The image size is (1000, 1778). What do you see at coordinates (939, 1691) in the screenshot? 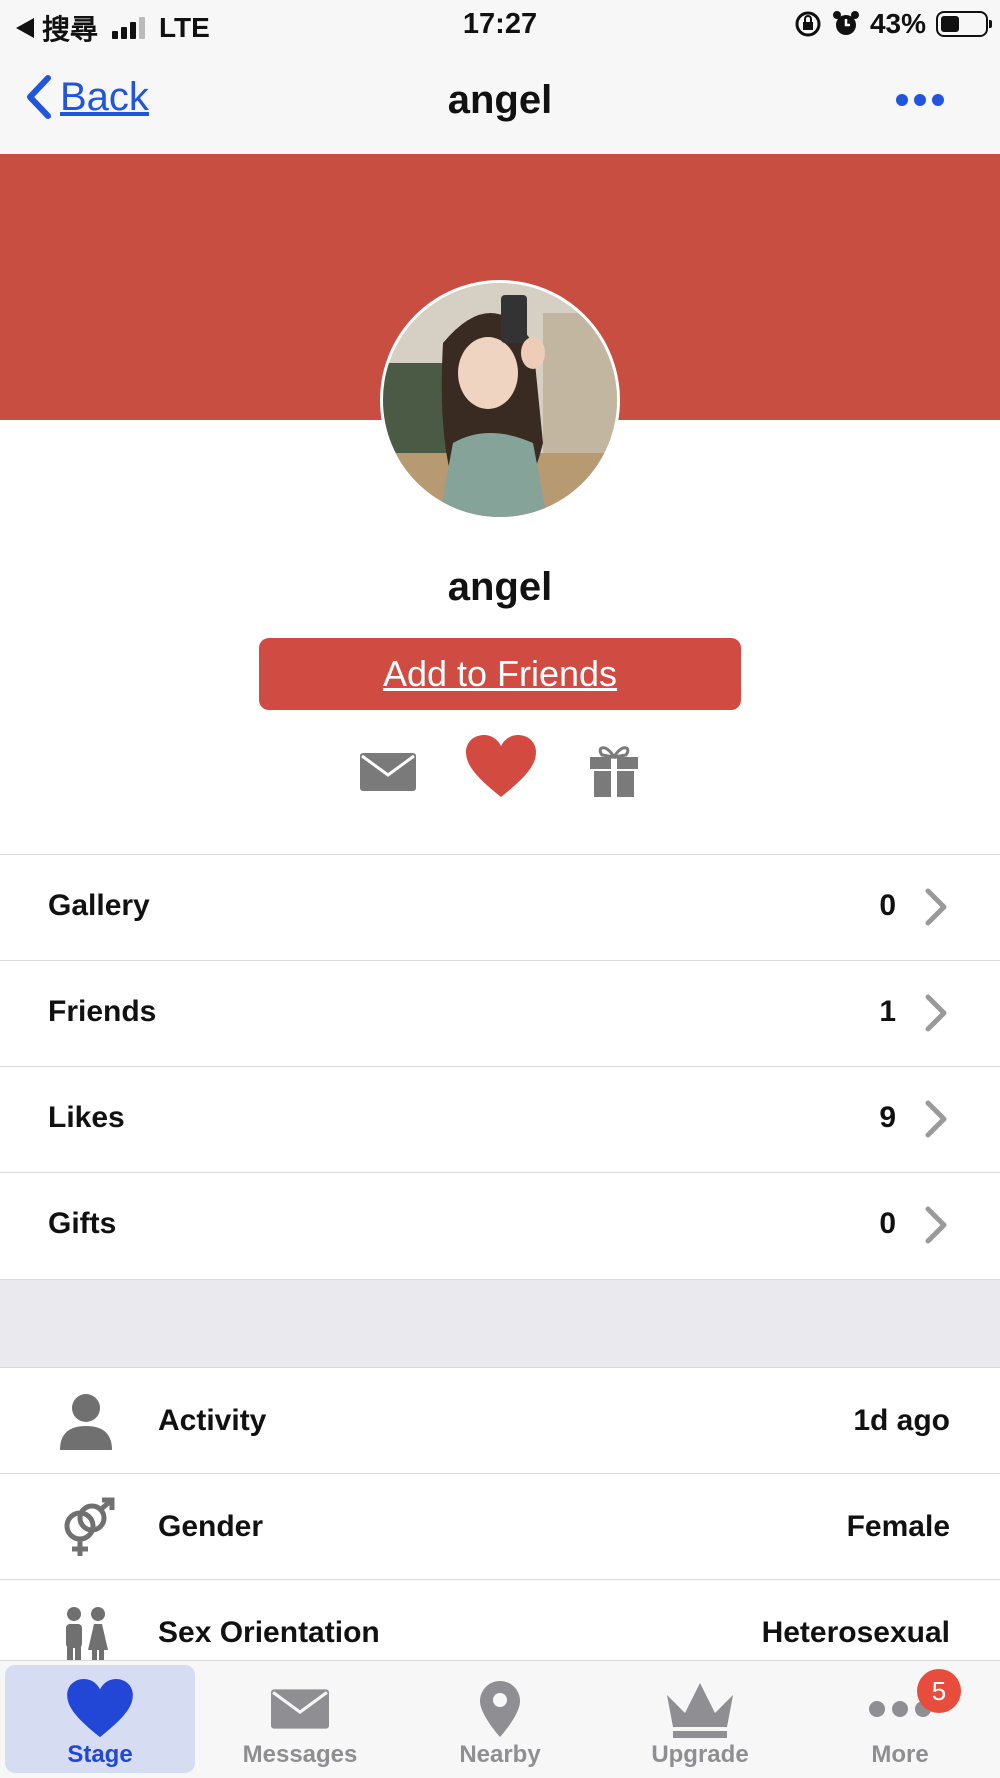
I see `notification-badge: 5` at bounding box center [939, 1691].